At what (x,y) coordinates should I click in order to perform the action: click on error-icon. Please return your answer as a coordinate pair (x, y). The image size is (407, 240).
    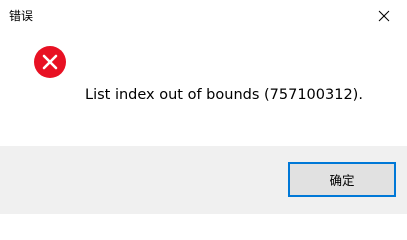
    Looking at the image, I should click on (50, 62).